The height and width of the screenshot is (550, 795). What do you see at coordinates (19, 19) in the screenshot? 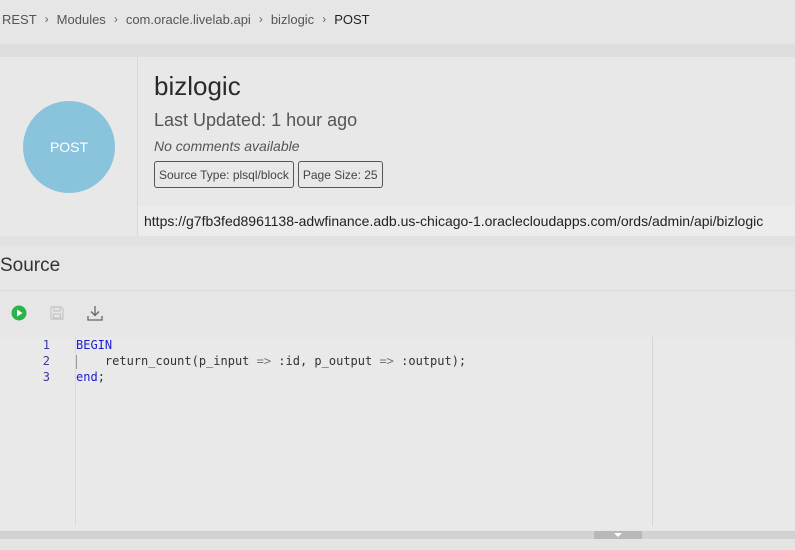
I see `breadcrumb-rest: REST` at bounding box center [19, 19].